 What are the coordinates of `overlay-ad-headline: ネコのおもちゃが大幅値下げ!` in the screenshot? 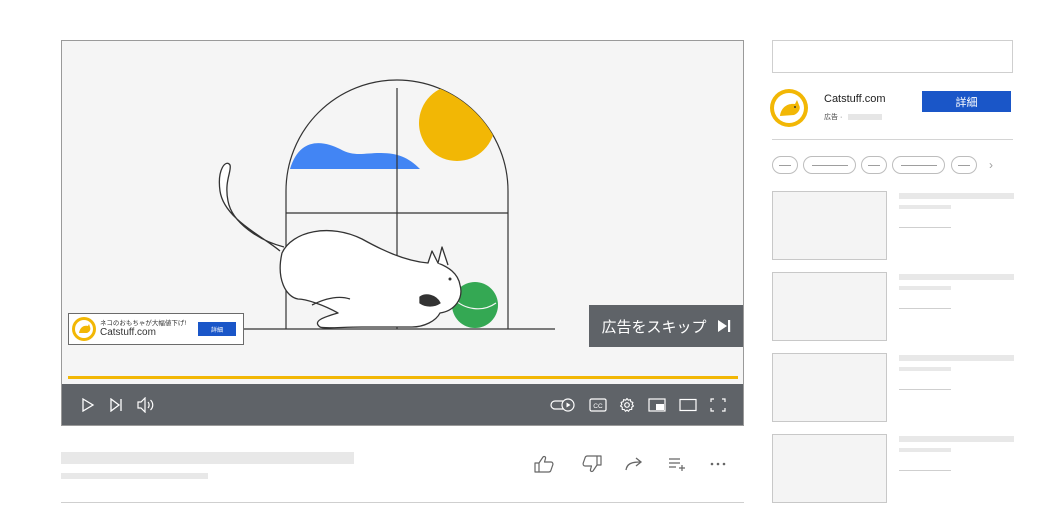 It's located at (143, 323).